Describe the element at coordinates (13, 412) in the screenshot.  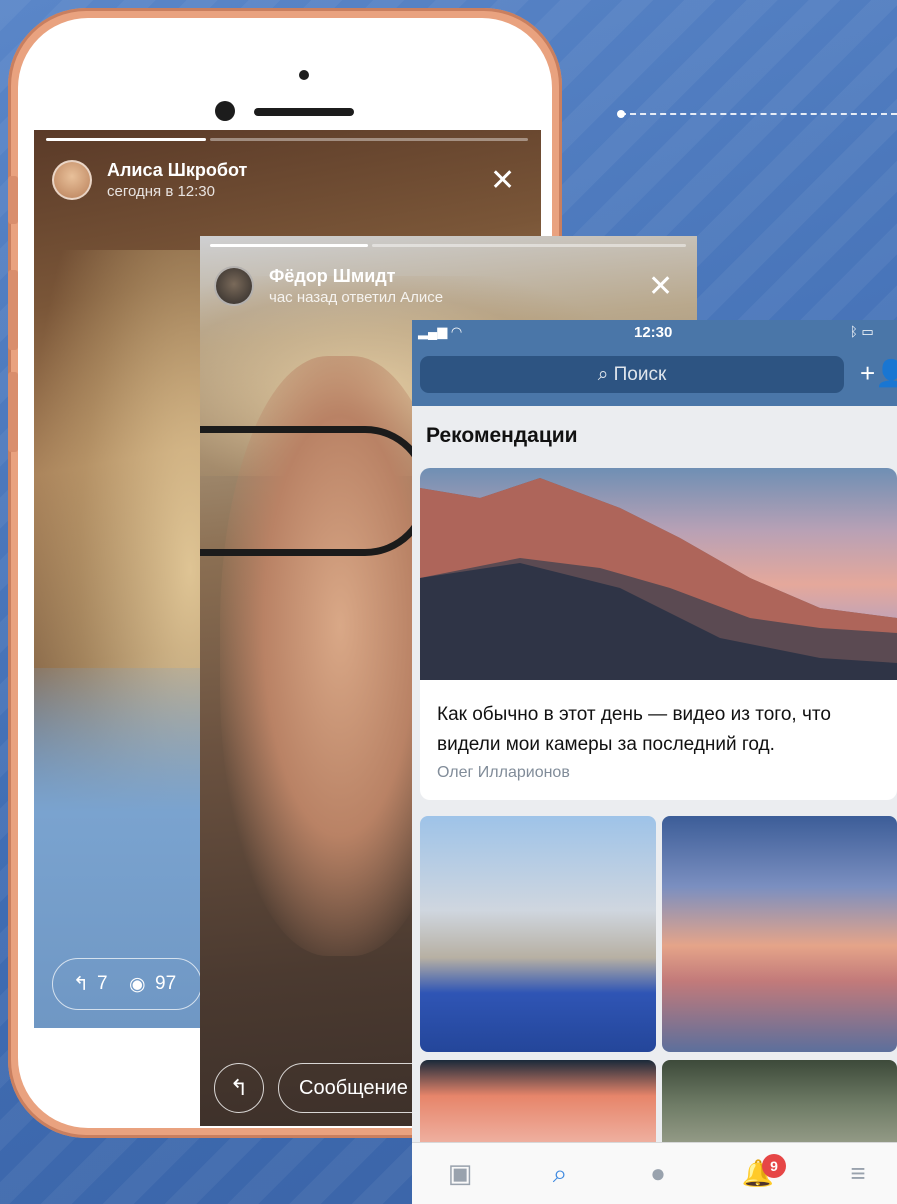
I see `volume-down-button` at that location.